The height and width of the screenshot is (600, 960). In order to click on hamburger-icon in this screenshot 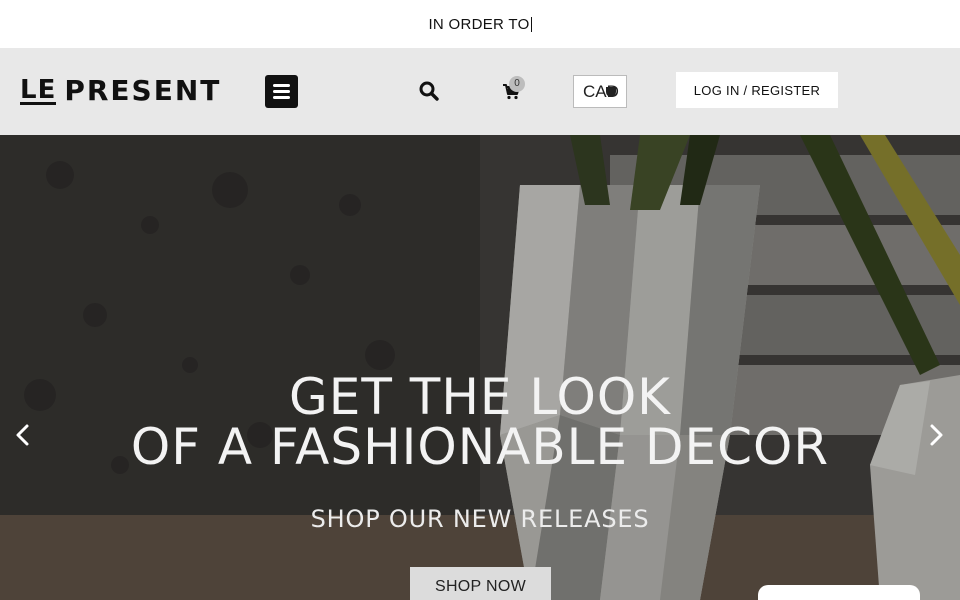, I will do `click(281, 91)`.